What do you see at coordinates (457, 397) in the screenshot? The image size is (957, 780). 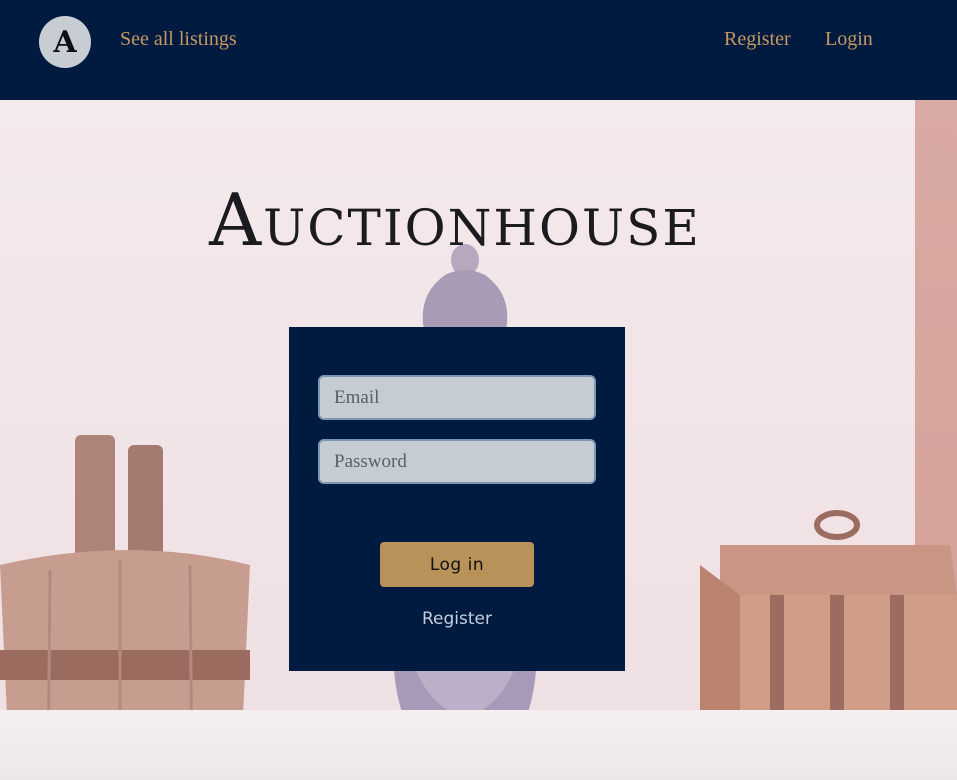 I see `email-field` at bounding box center [457, 397].